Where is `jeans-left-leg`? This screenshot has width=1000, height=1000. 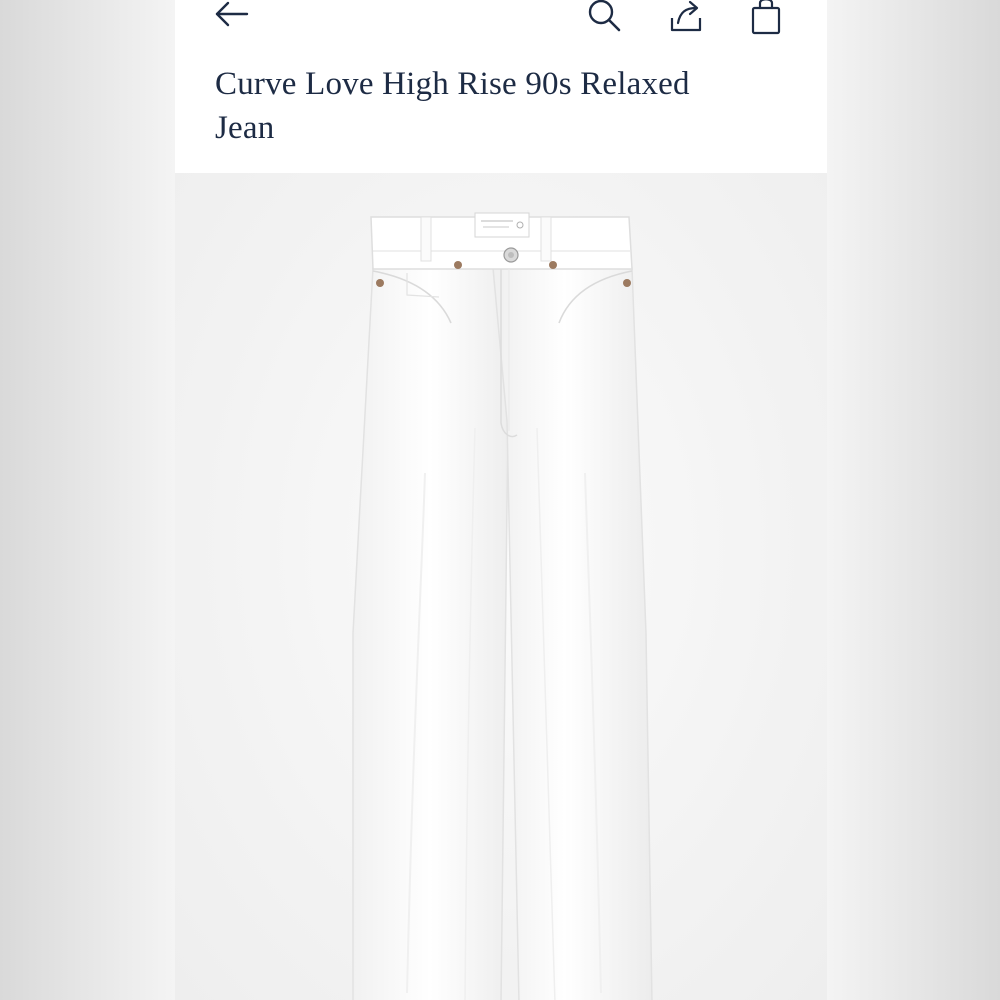 jeans-left-leg is located at coordinates (430, 633).